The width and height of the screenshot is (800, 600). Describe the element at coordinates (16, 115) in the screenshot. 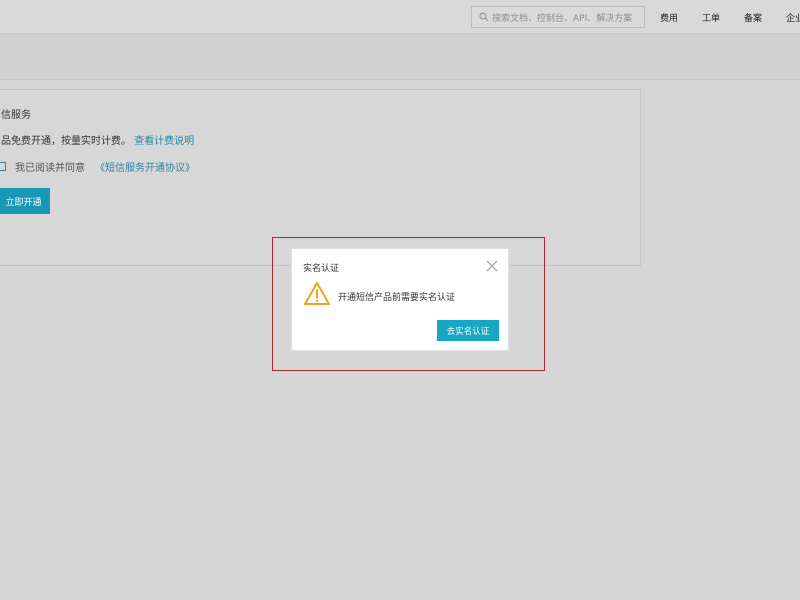

I see `service-title: 信服务` at that location.